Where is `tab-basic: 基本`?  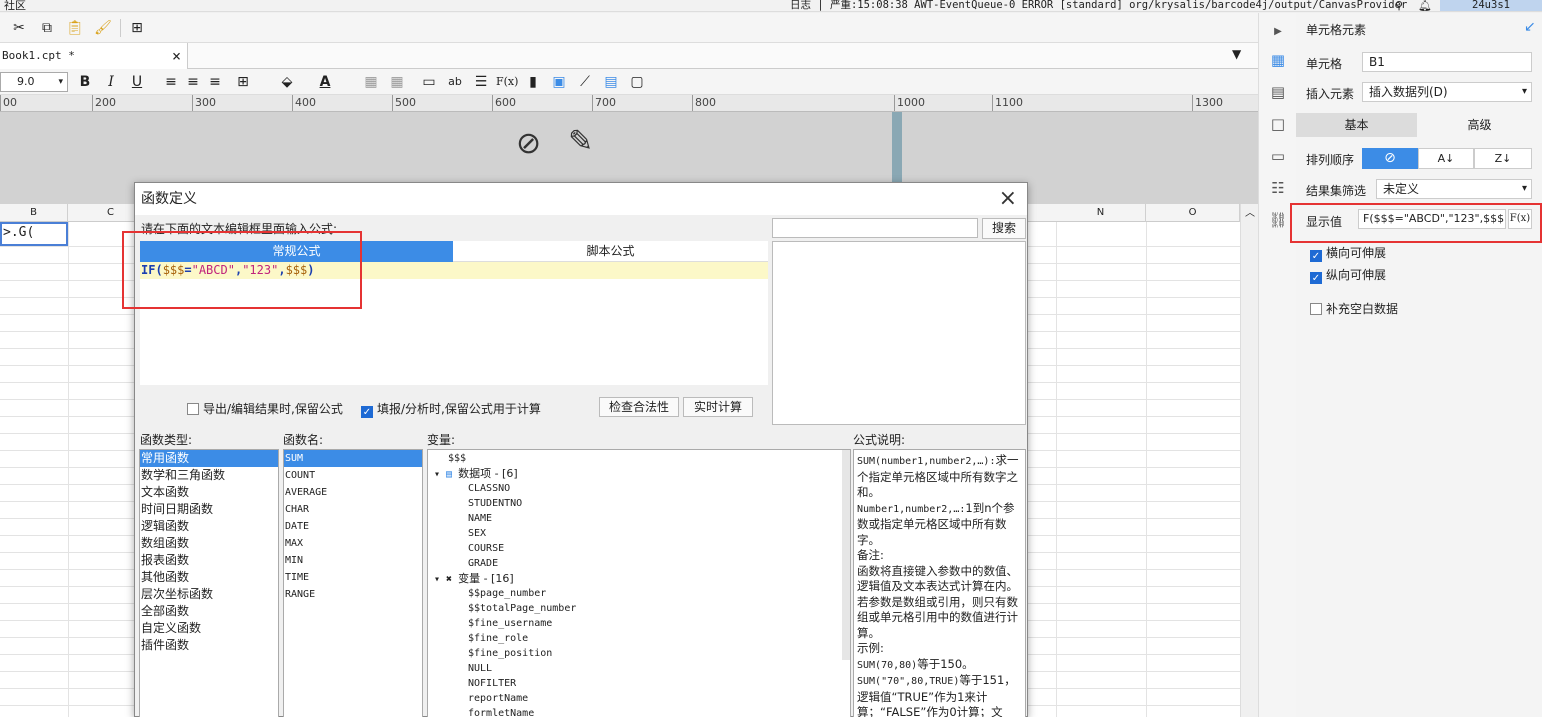
tab-basic: 基本 is located at coordinates (1356, 125).